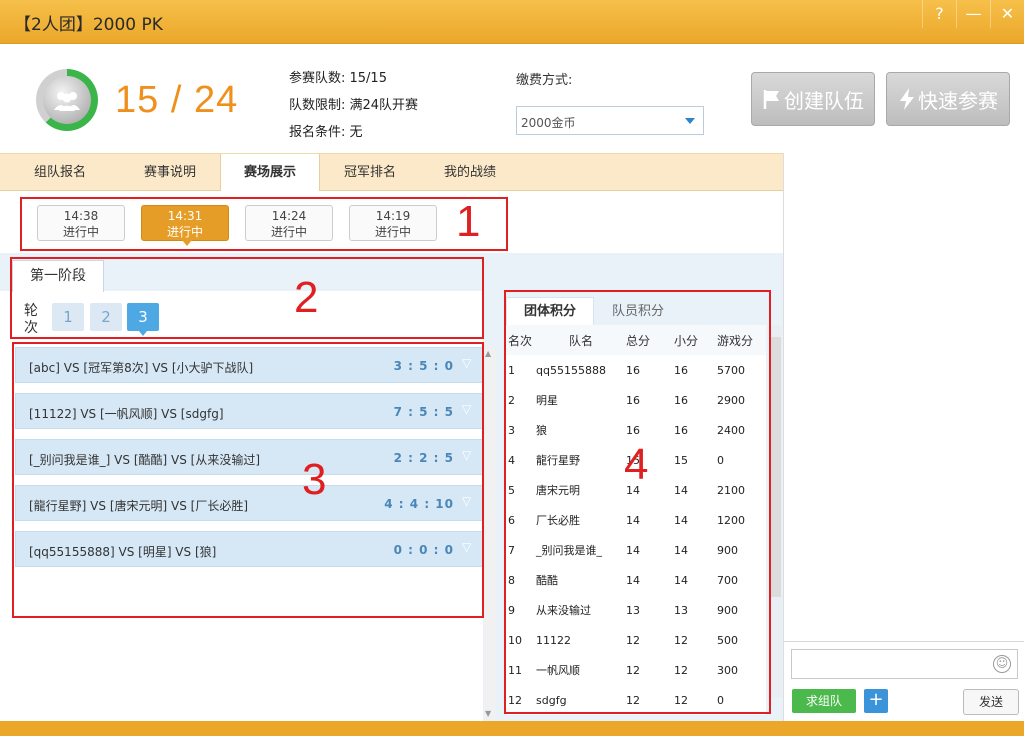 The height and width of the screenshot is (736, 1024). I want to click on tab-team-signup: 组队报名, so click(60, 172).